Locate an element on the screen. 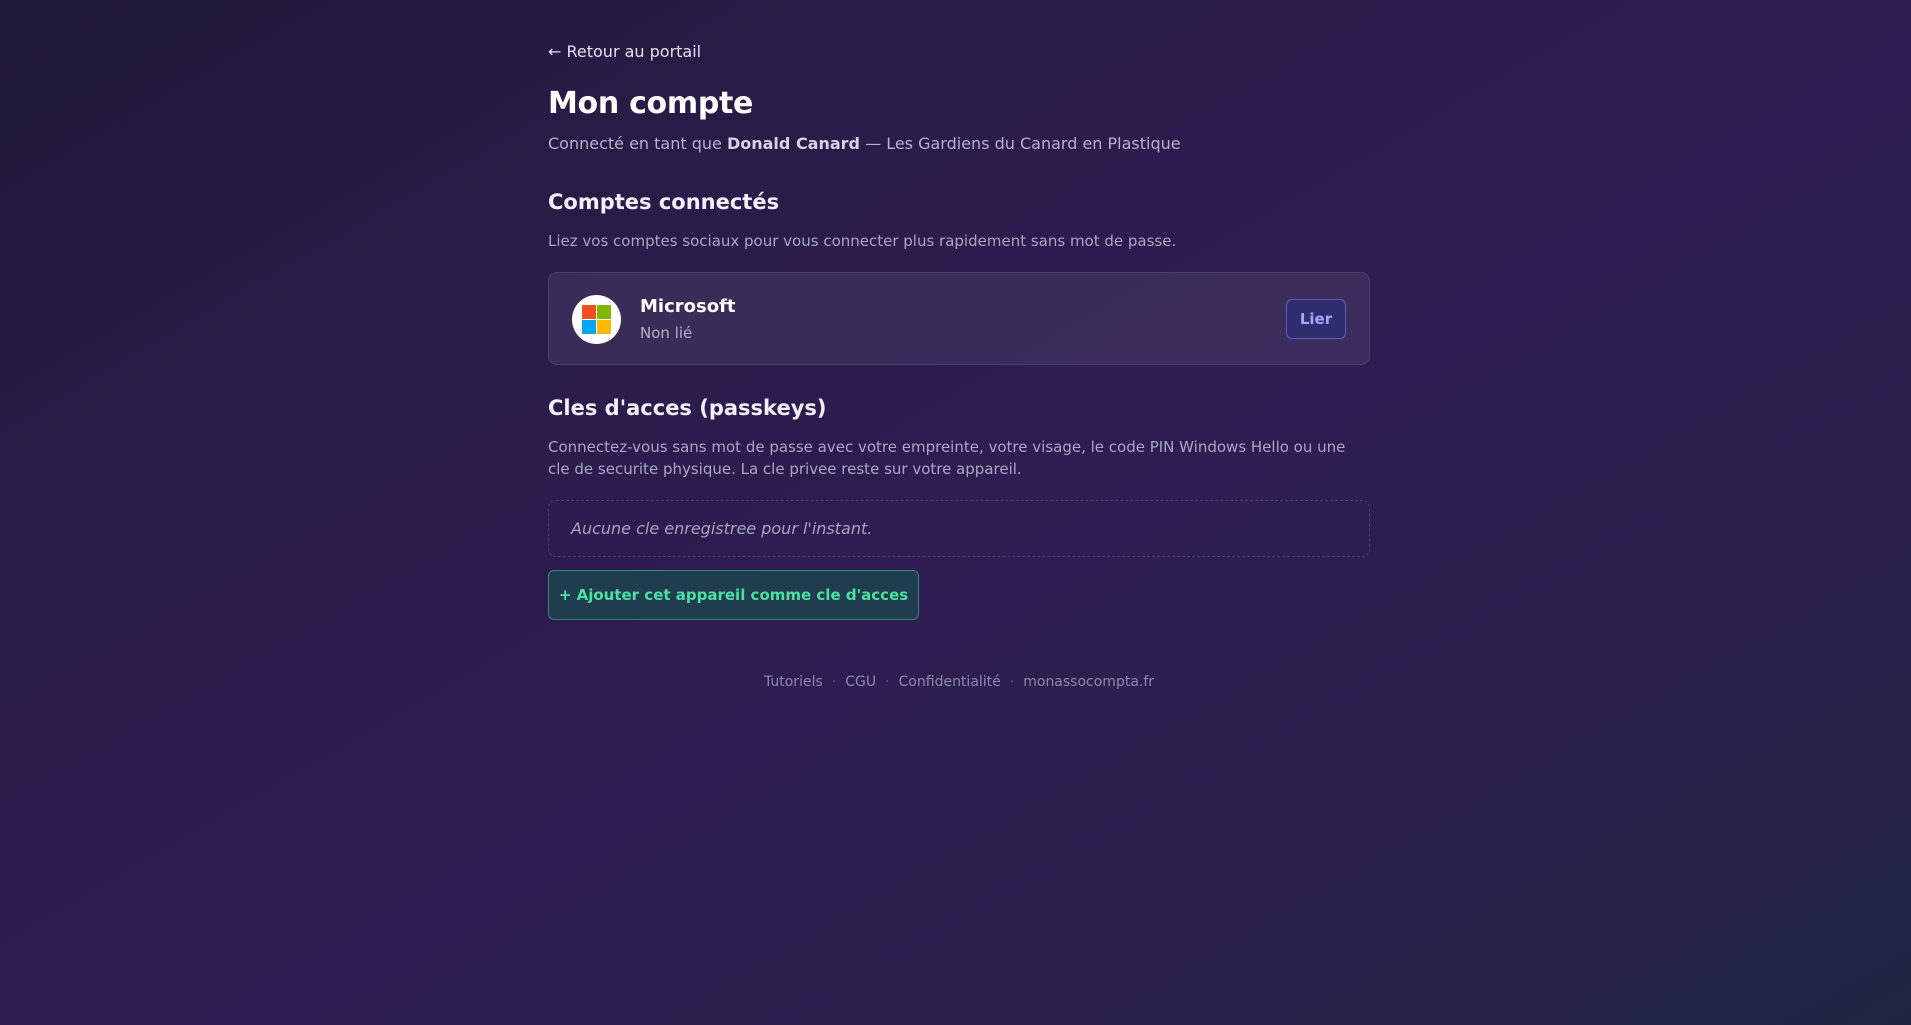 This screenshot has height=1025, width=1911. add-passkey-button: + Ajouter cet appareil comme cle d'acces is located at coordinates (733, 595).